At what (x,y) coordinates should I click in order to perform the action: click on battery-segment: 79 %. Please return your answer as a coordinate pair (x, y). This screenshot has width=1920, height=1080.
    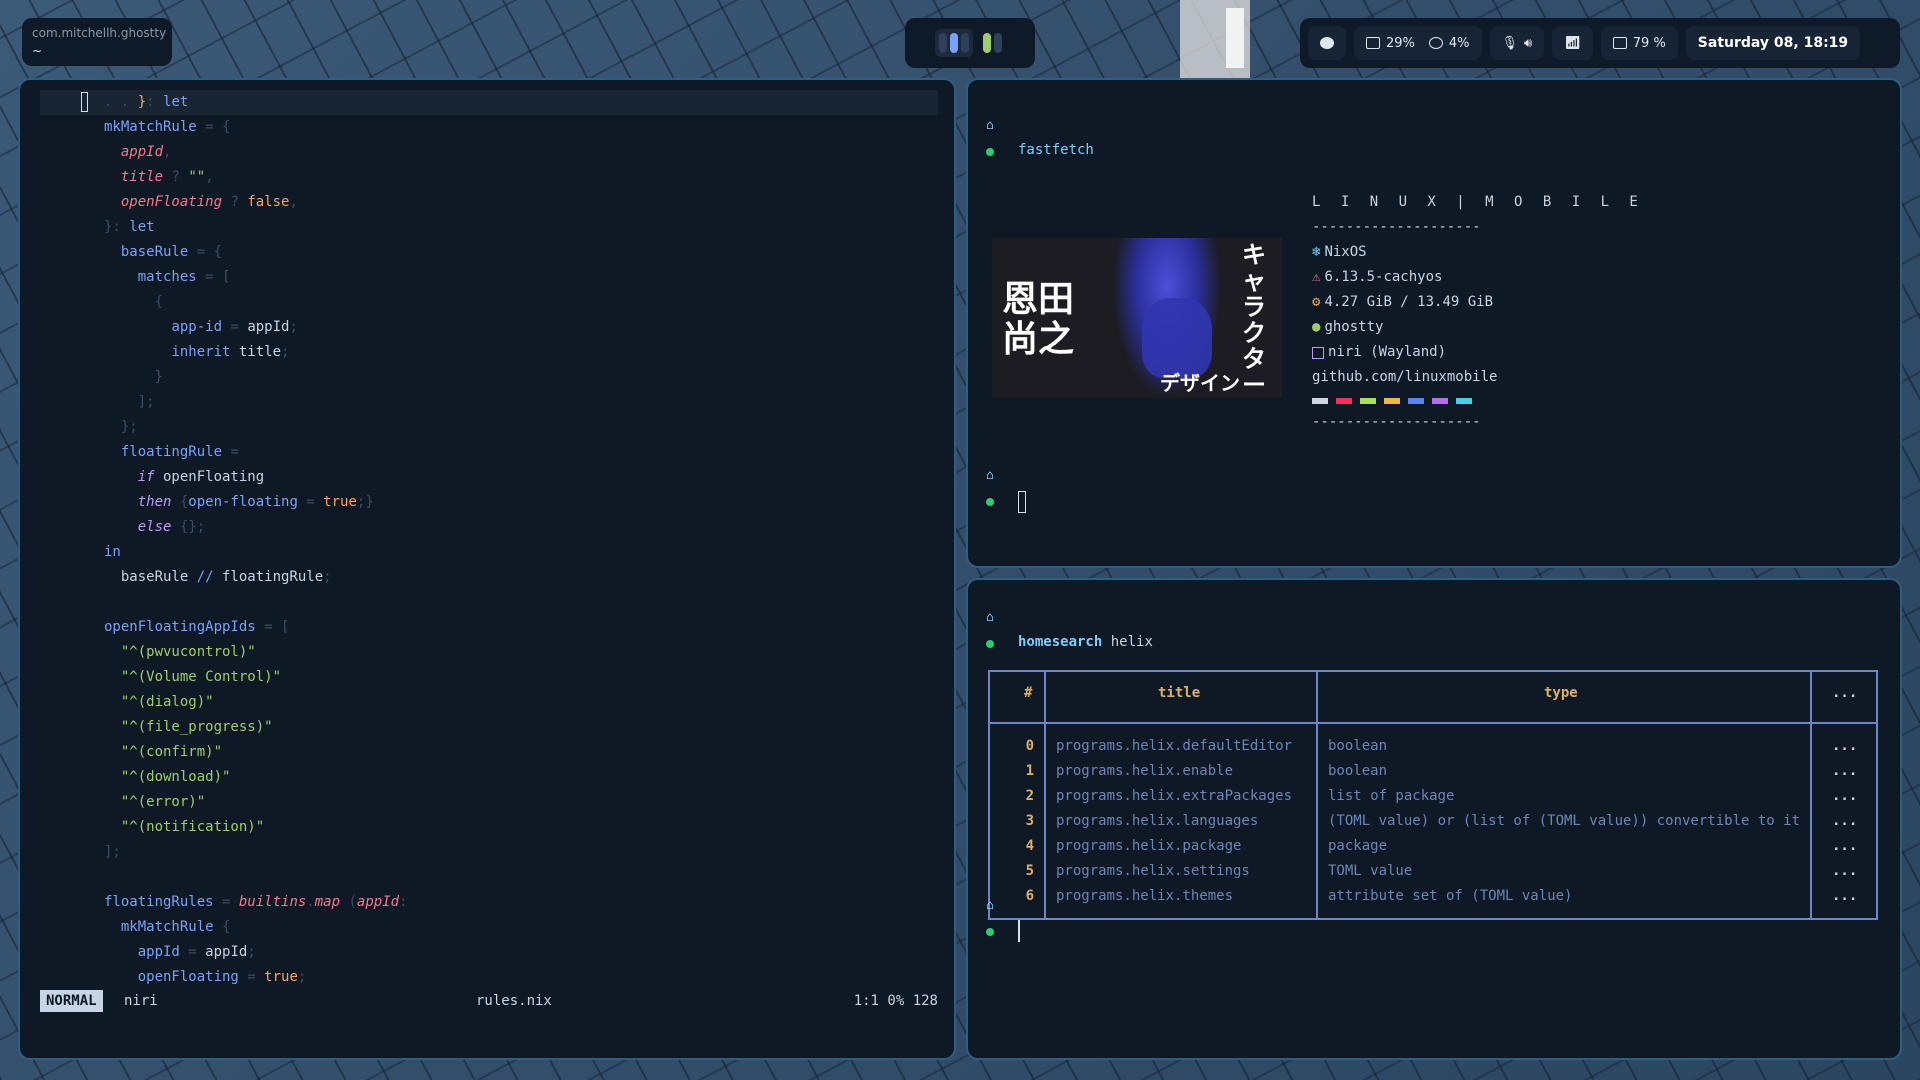
    Looking at the image, I should click on (1639, 43).